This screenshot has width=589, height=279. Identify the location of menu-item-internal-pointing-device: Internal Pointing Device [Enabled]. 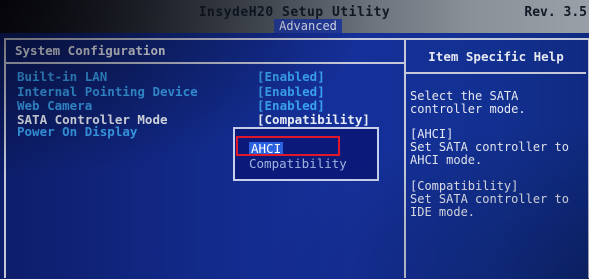
(171, 91).